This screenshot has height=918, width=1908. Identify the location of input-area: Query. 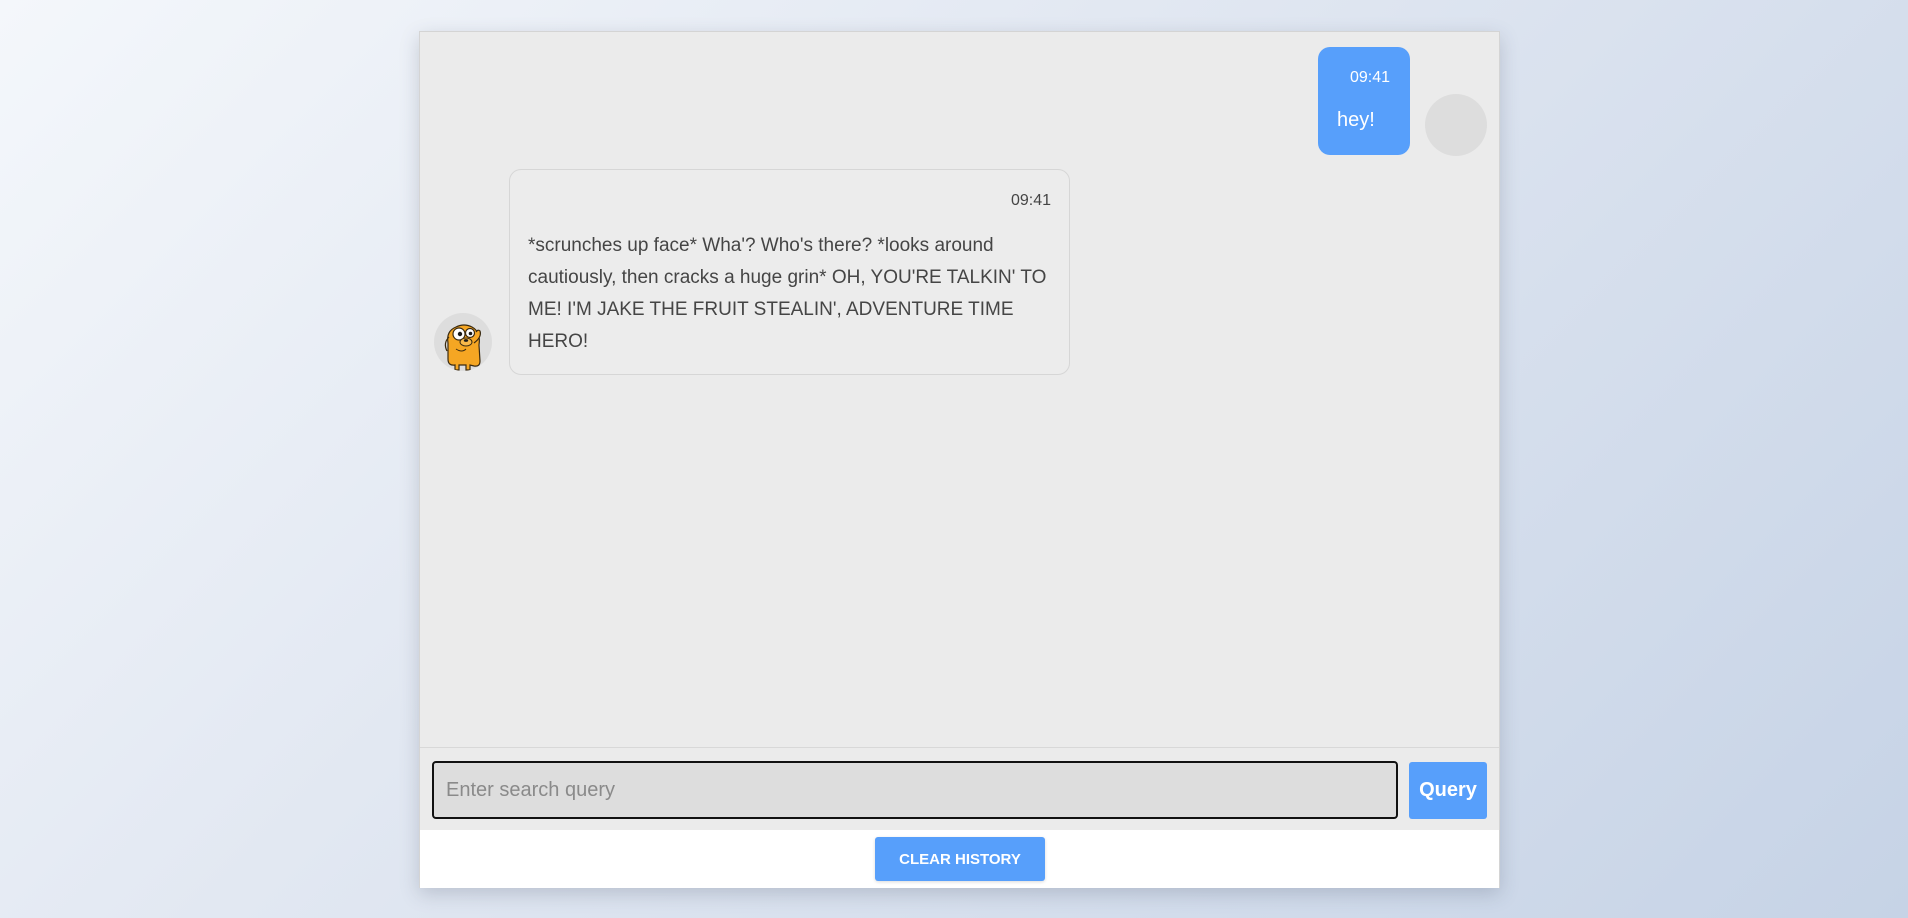
(959, 788).